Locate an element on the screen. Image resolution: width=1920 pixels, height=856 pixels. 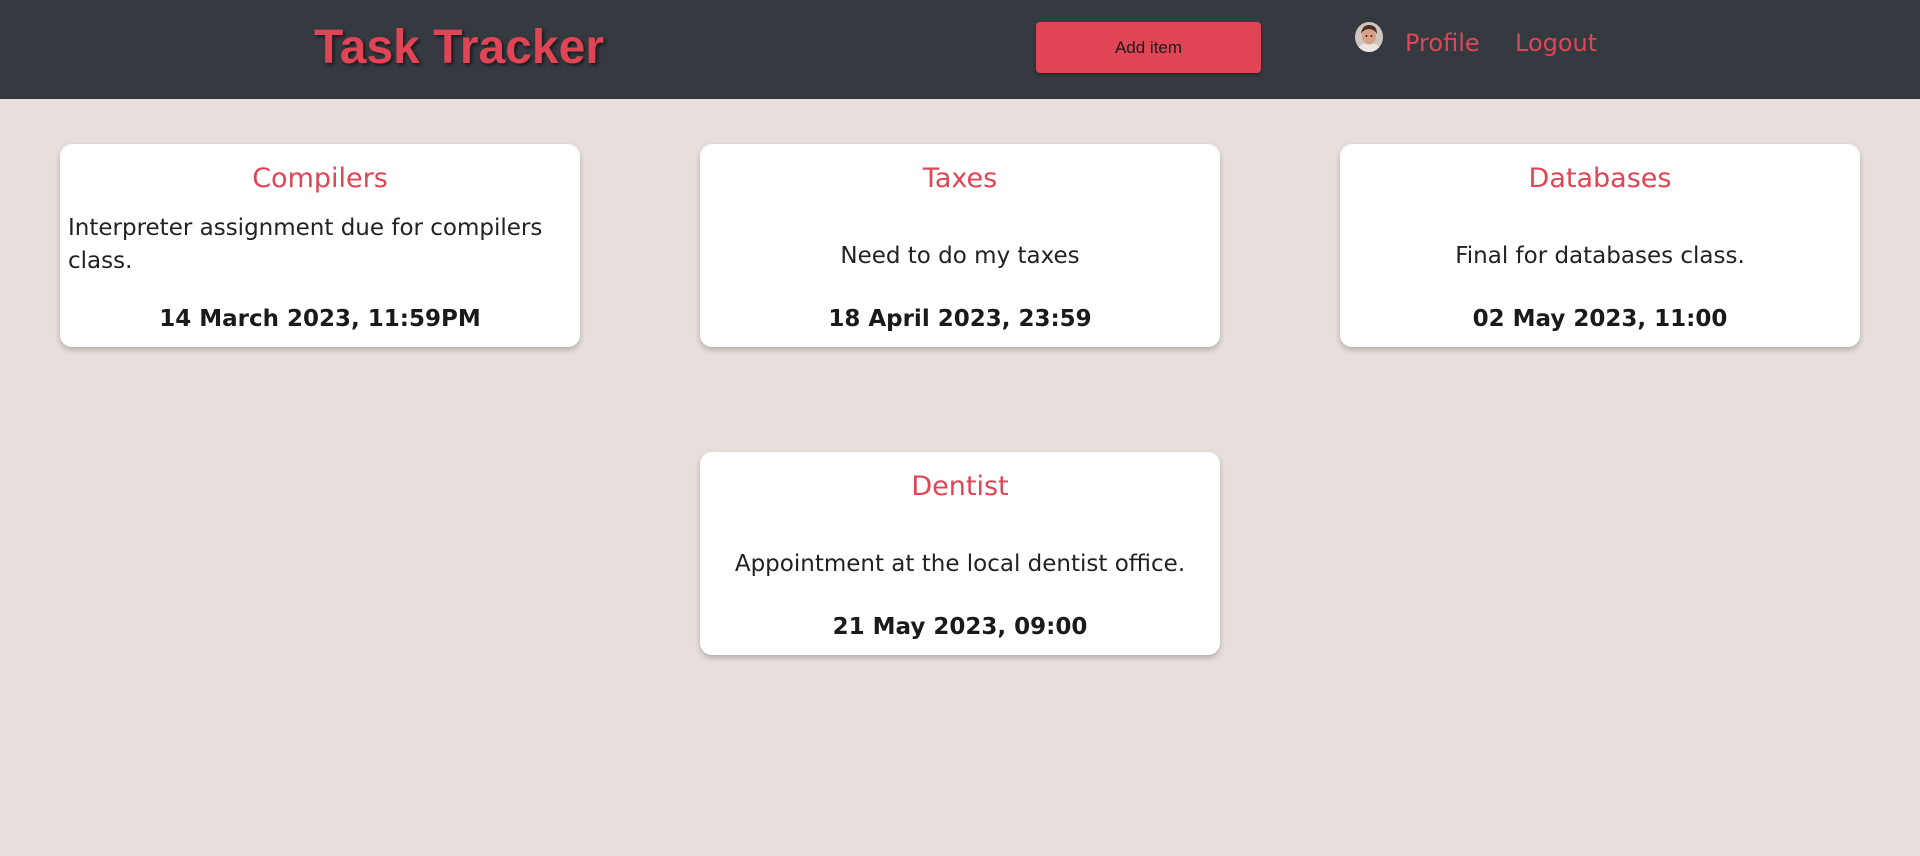
task-title: Dentist is located at coordinates (960, 486).